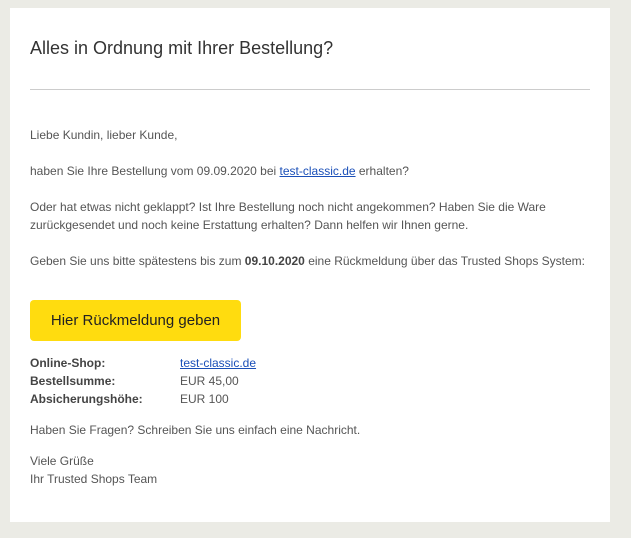  I want to click on detail-row-total: Bestellsumme: EUR 45,00, so click(143, 381).